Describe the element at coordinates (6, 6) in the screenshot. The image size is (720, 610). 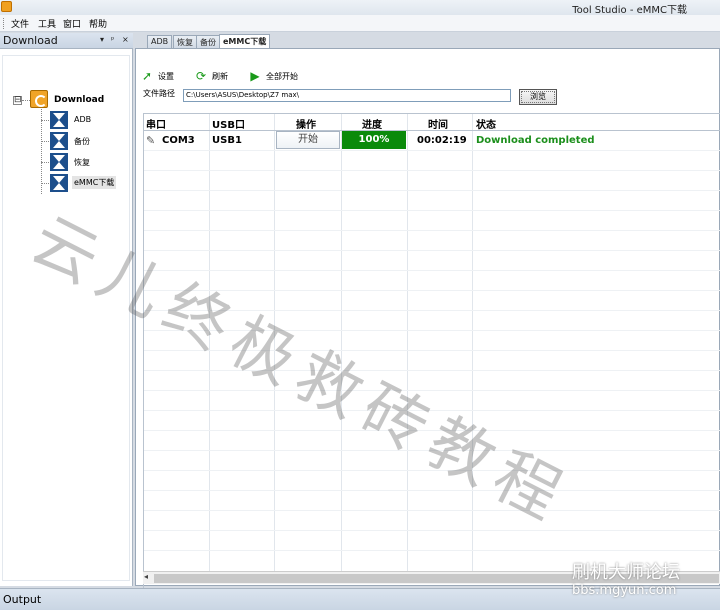
I see `app-icon` at that location.